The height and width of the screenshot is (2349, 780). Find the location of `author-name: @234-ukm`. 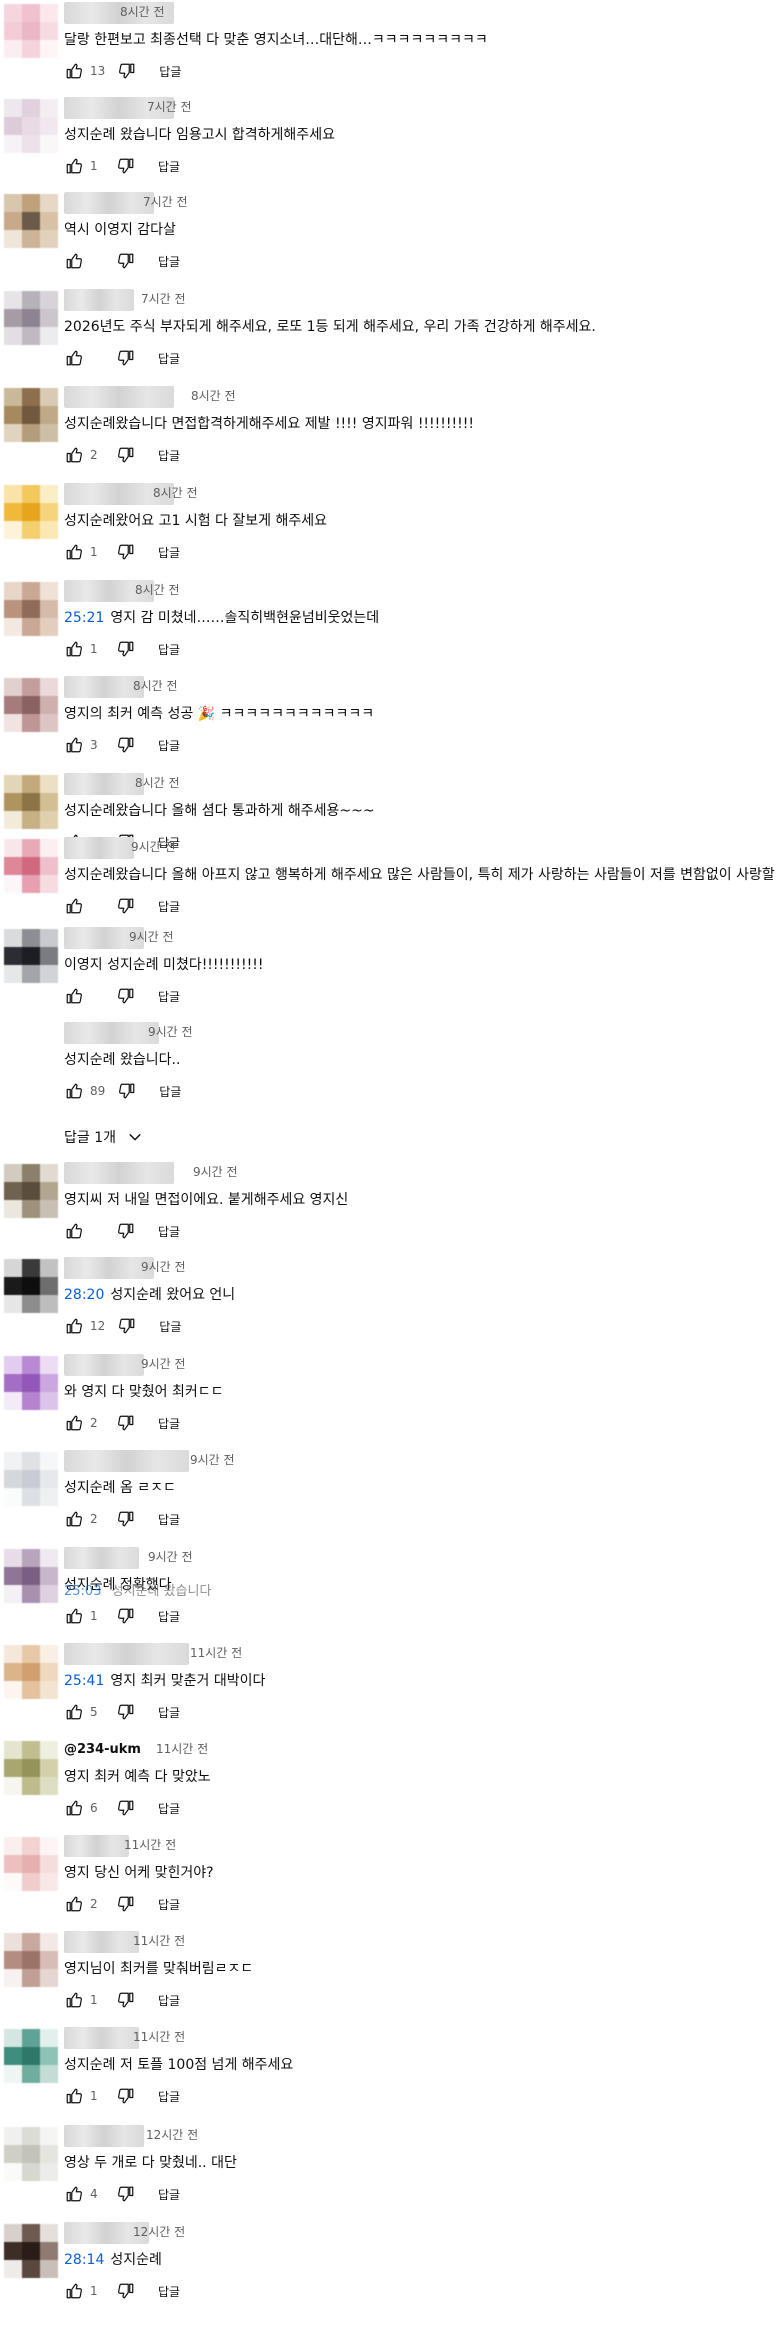

author-name: @234-ukm is located at coordinates (102, 1750).